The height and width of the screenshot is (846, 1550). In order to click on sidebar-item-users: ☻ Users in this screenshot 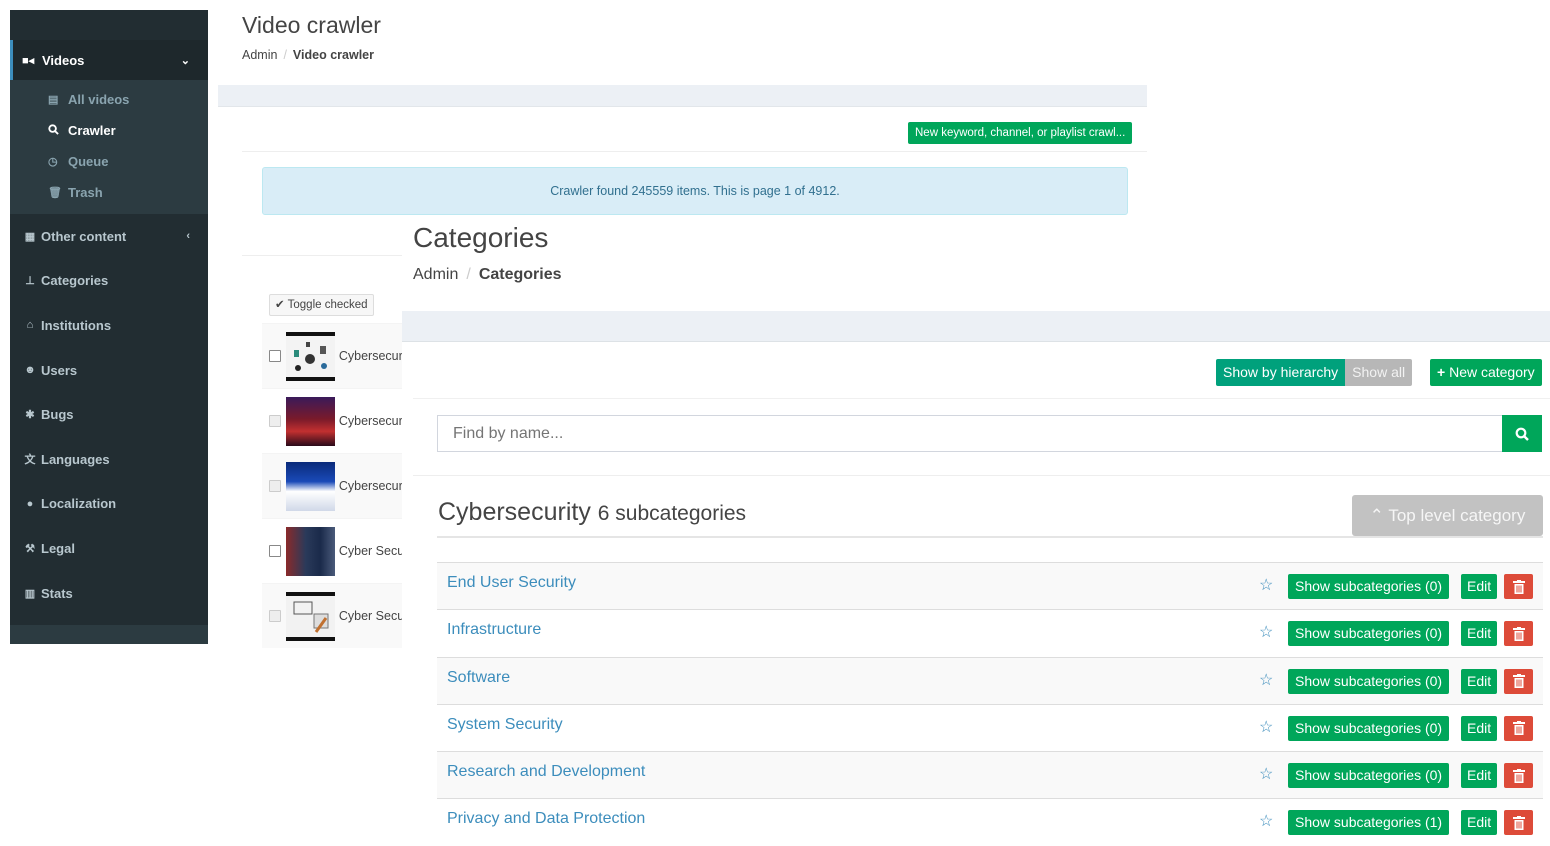, I will do `click(109, 370)`.